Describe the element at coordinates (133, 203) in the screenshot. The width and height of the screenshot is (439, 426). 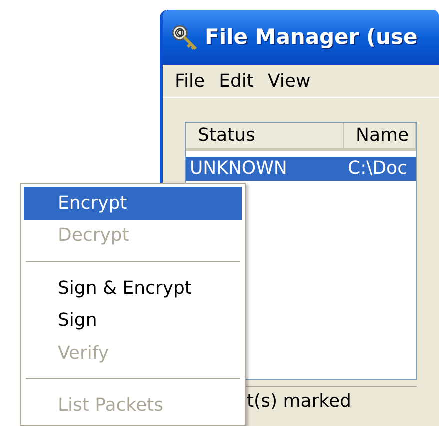
I see `menu-option: Encrypt` at that location.